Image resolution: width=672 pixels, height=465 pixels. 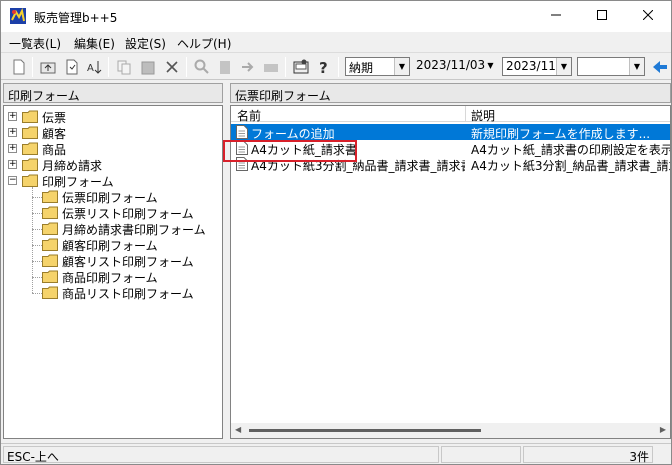 I want to click on add-form-icon, so click(x=242, y=132).